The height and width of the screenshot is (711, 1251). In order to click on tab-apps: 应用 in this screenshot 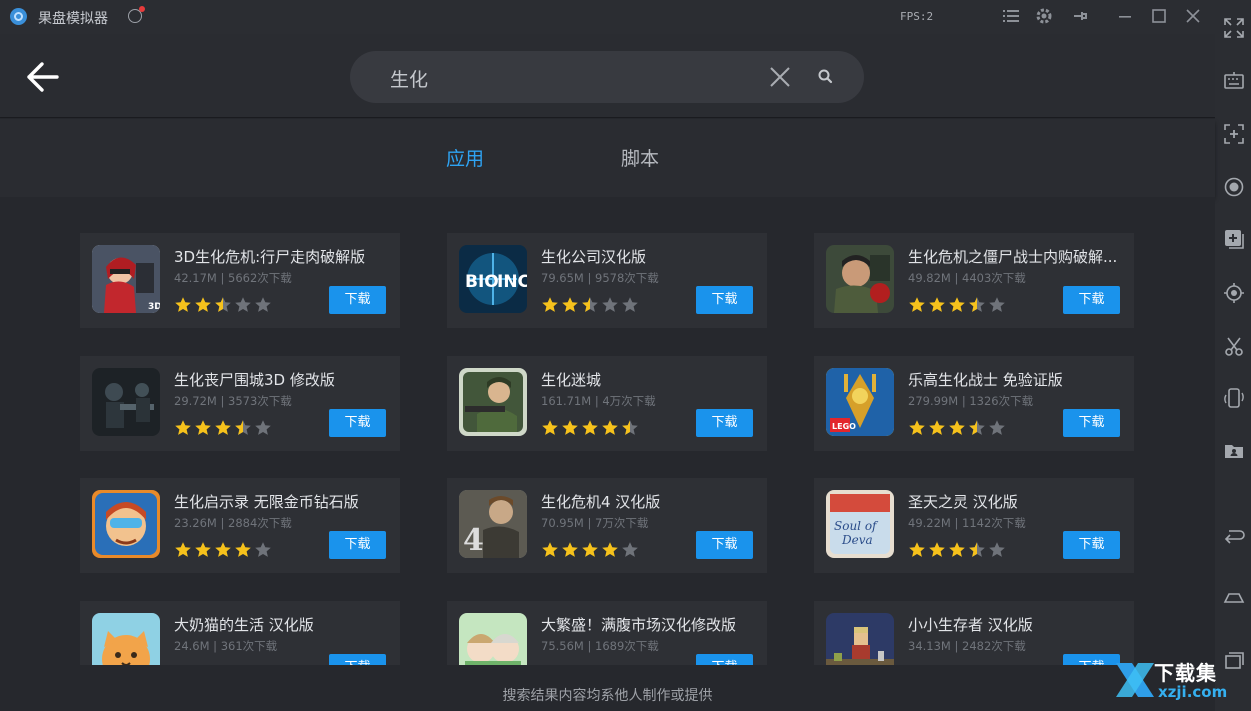, I will do `click(465, 157)`.